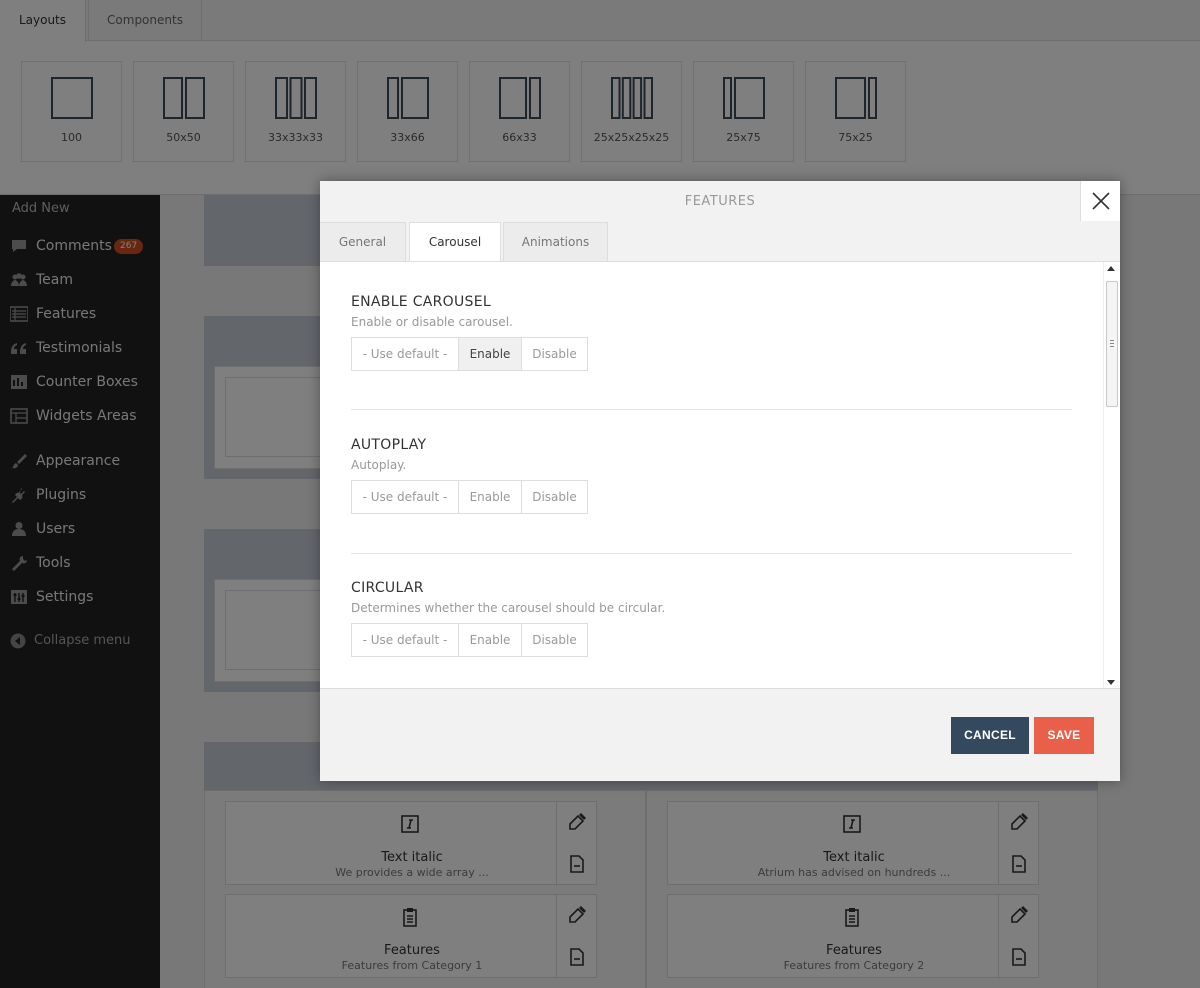 The image size is (1200, 988). What do you see at coordinates (455, 242) in the screenshot?
I see `tab-carousel: Carousel` at bounding box center [455, 242].